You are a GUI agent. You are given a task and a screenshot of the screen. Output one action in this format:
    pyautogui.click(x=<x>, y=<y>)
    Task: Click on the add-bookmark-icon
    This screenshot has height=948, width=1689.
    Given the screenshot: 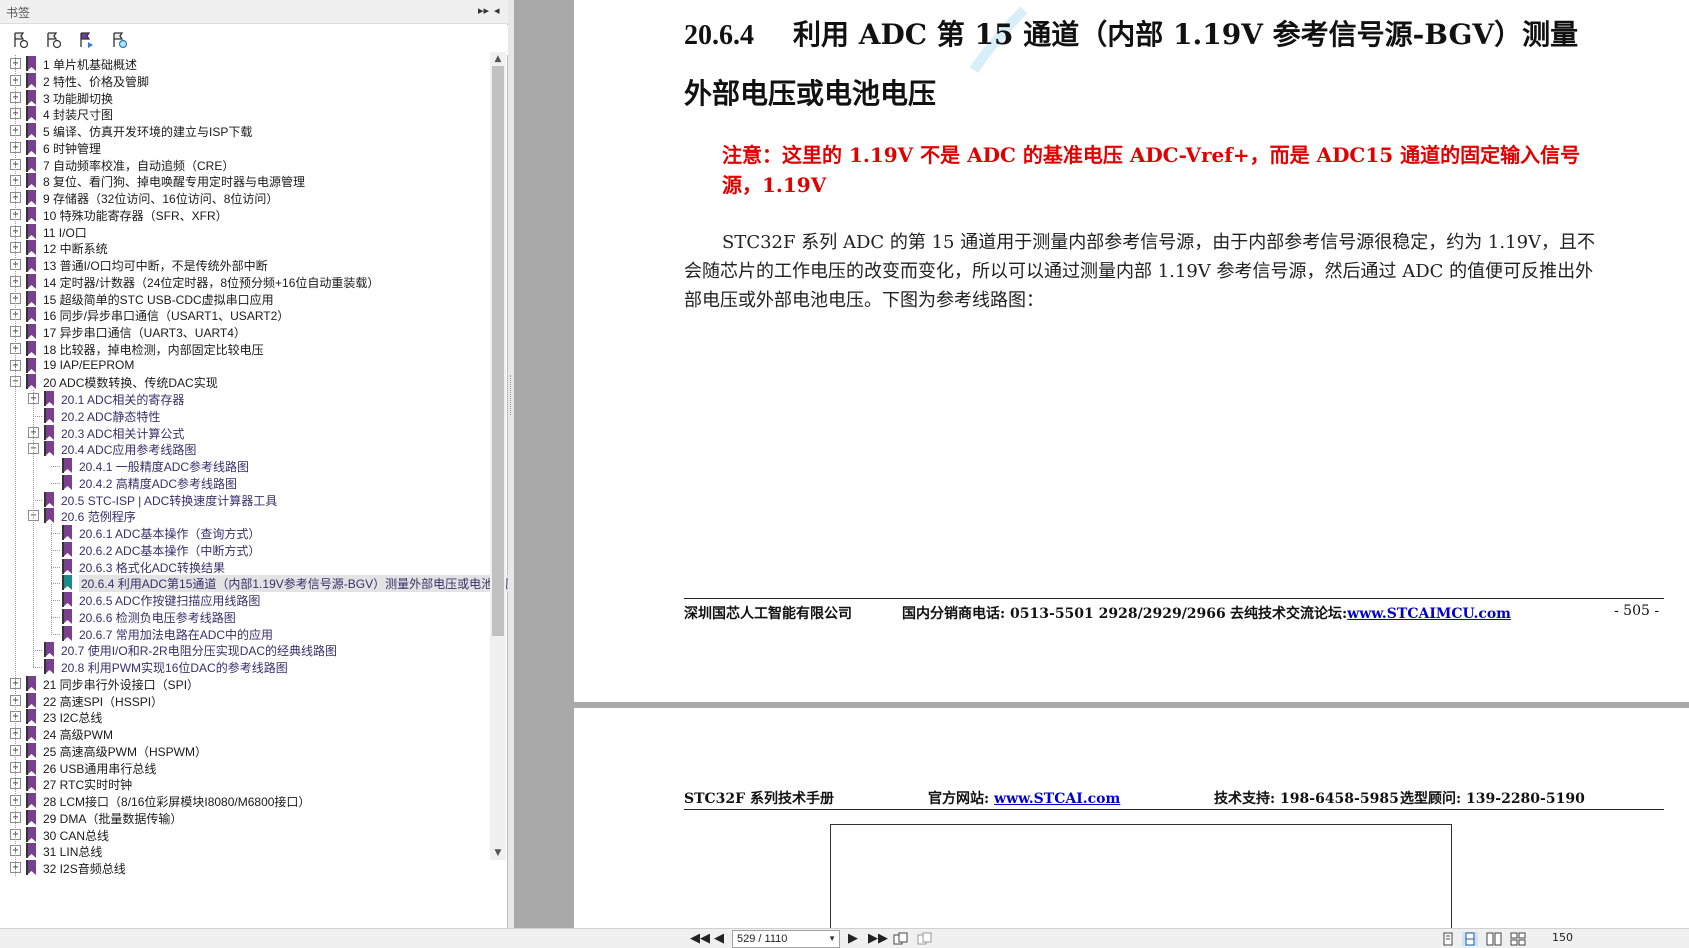 What is the action you would take?
    pyautogui.click(x=86, y=40)
    